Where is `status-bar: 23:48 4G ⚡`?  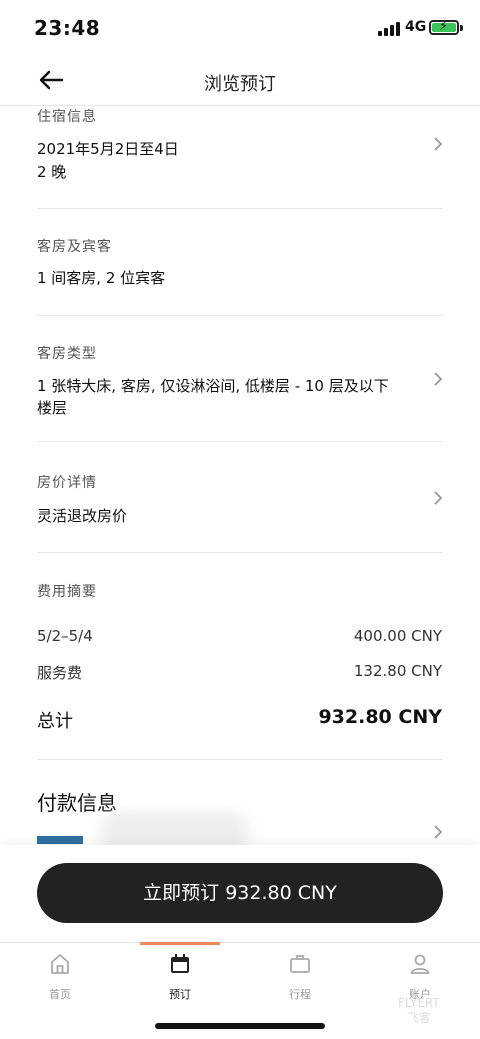
status-bar: 23:48 4G ⚡ is located at coordinates (240, 28).